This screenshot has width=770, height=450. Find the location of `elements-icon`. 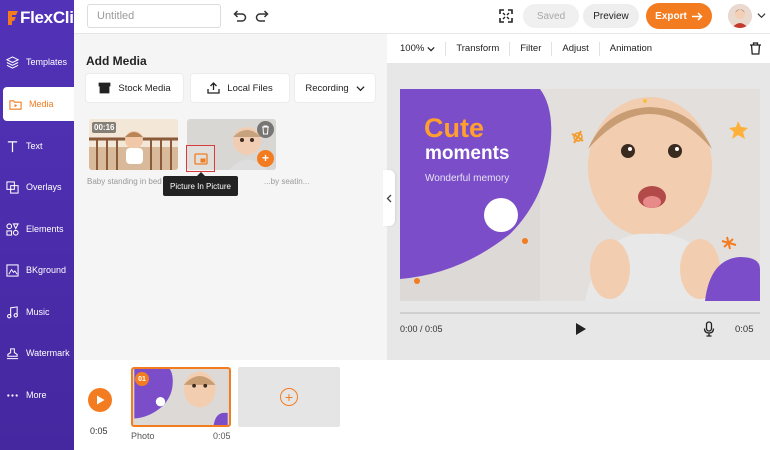

elements-icon is located at coordinates (12, 229).